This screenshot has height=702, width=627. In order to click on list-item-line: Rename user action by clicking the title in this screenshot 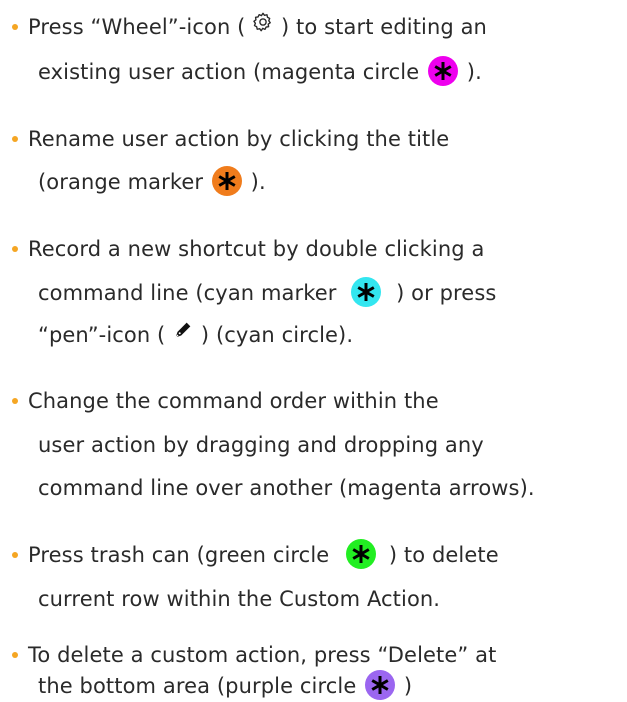, I will do `click(238, 139)`.